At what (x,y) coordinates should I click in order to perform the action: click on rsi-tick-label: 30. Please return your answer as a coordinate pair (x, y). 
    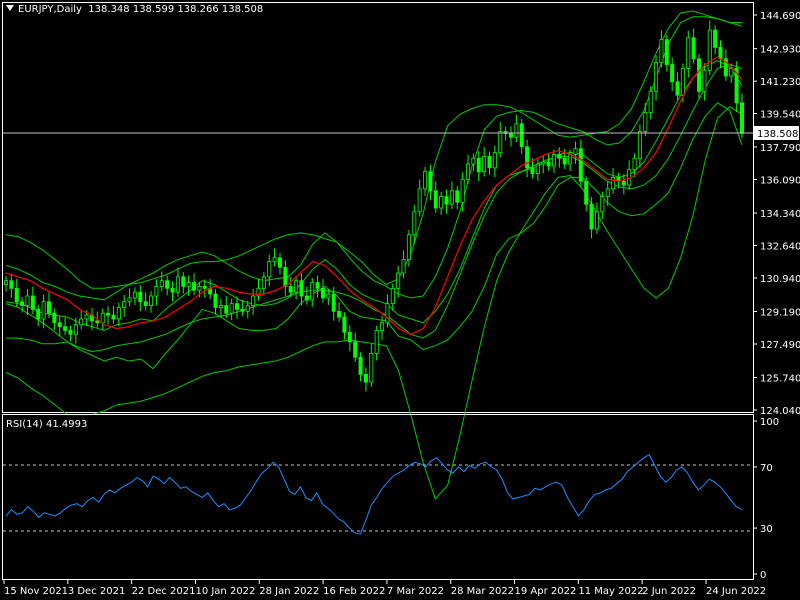
    Looking at the image, I should click on (766, 529).